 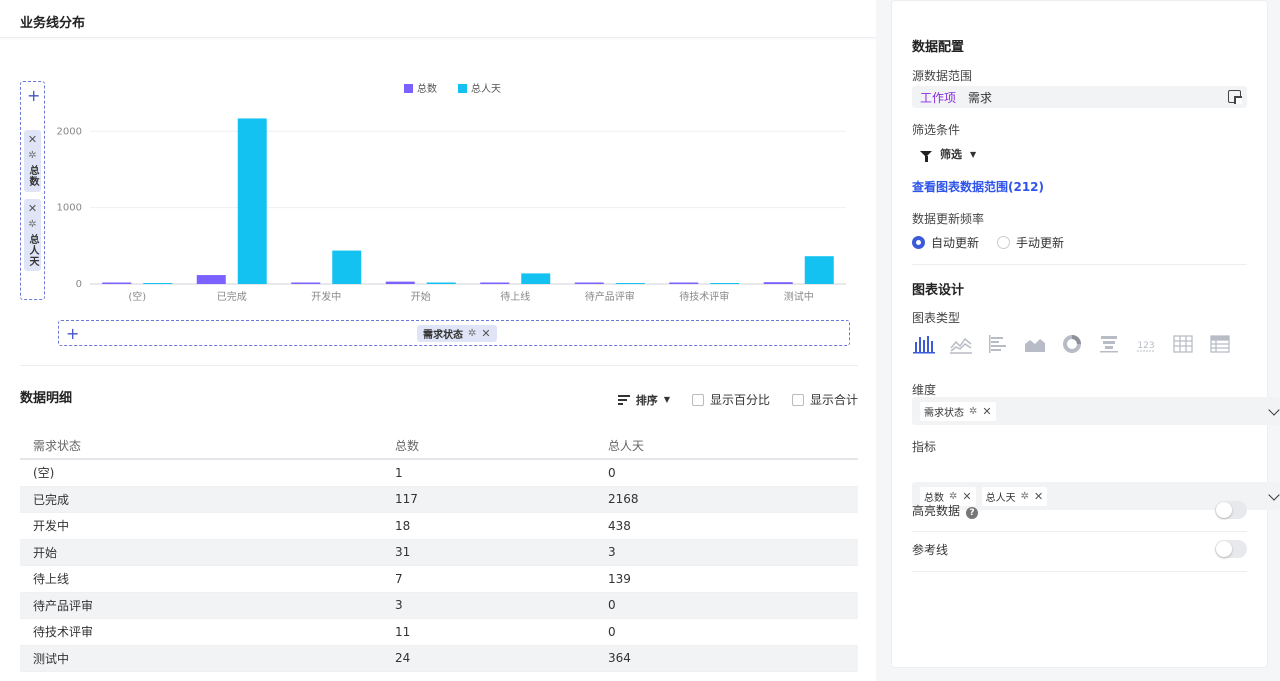 What do you see at coordinates (824, 399) in the screenshot?
I see `show-total-checkbox: 显示合计` at bounding box center [824, 399].